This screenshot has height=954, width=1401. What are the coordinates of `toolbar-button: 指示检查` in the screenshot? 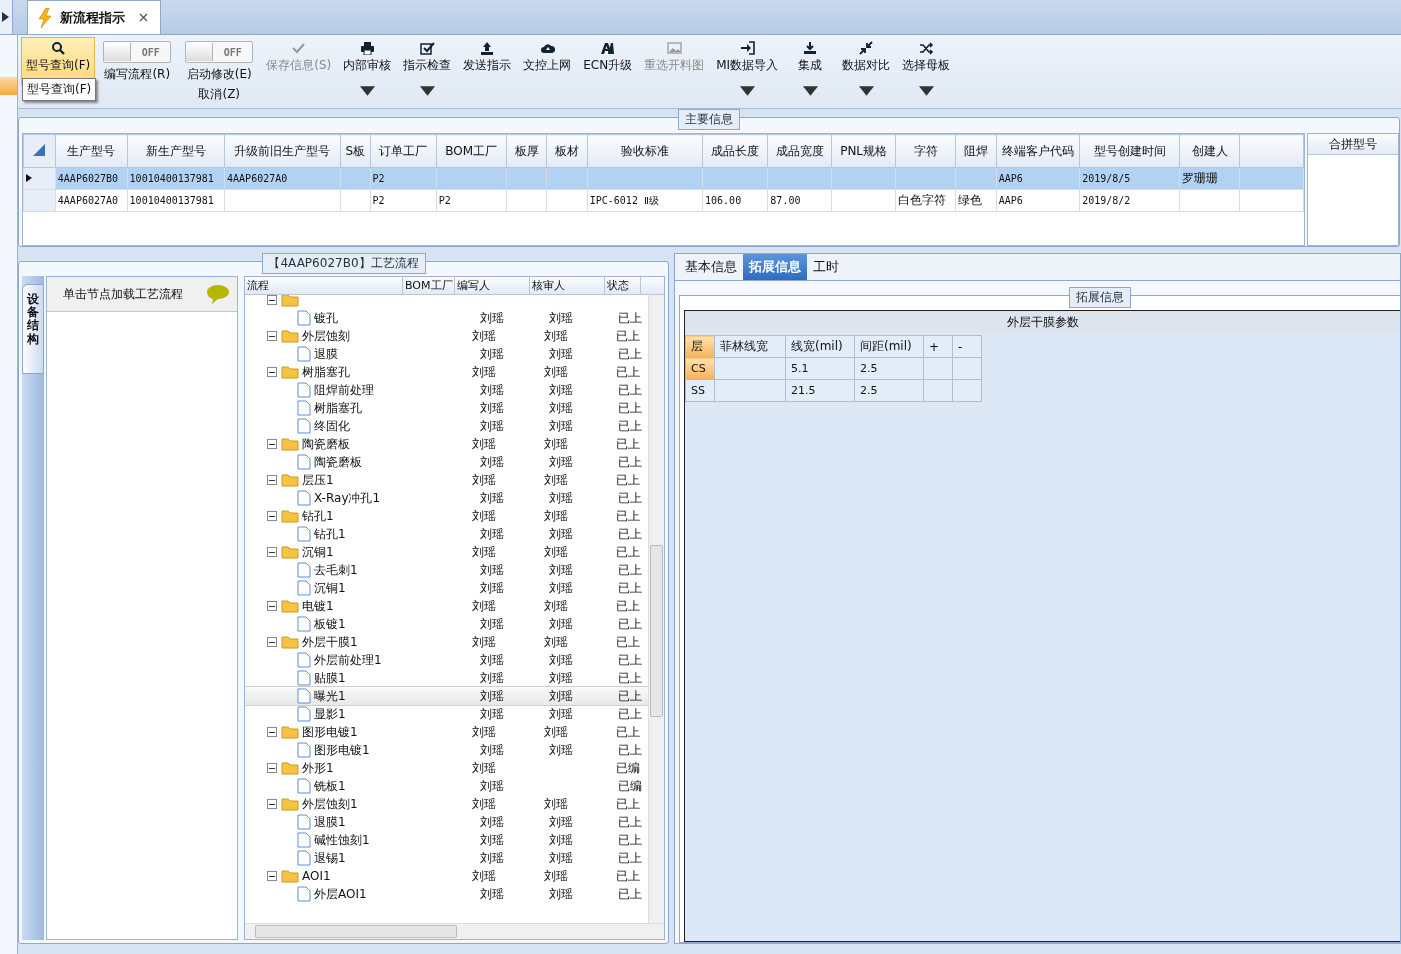 It's located at (427, 69).